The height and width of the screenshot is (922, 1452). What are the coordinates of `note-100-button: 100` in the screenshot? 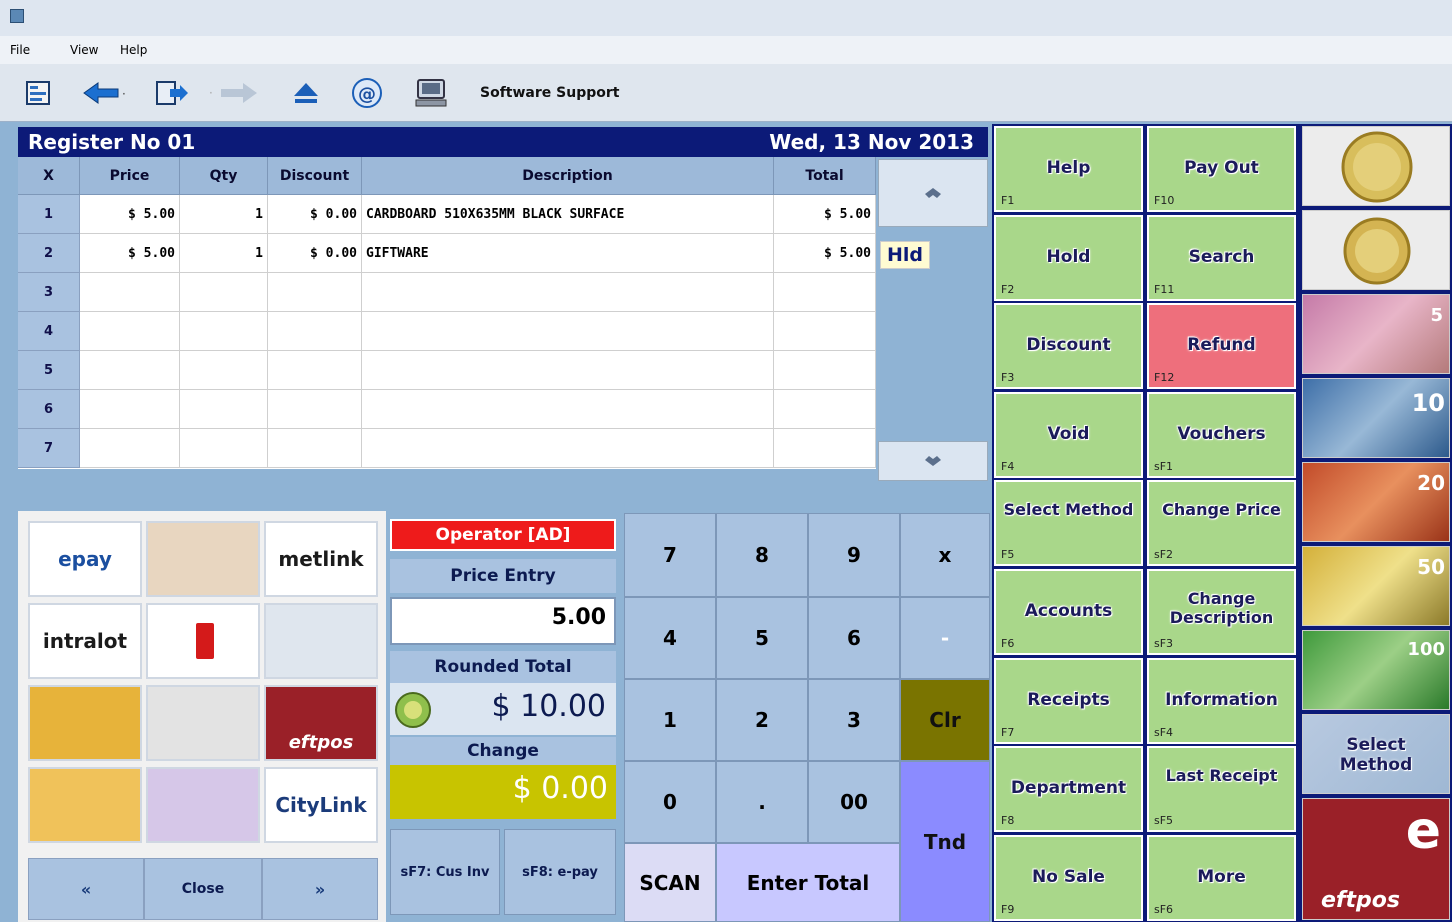 It's located at (1376, 670).